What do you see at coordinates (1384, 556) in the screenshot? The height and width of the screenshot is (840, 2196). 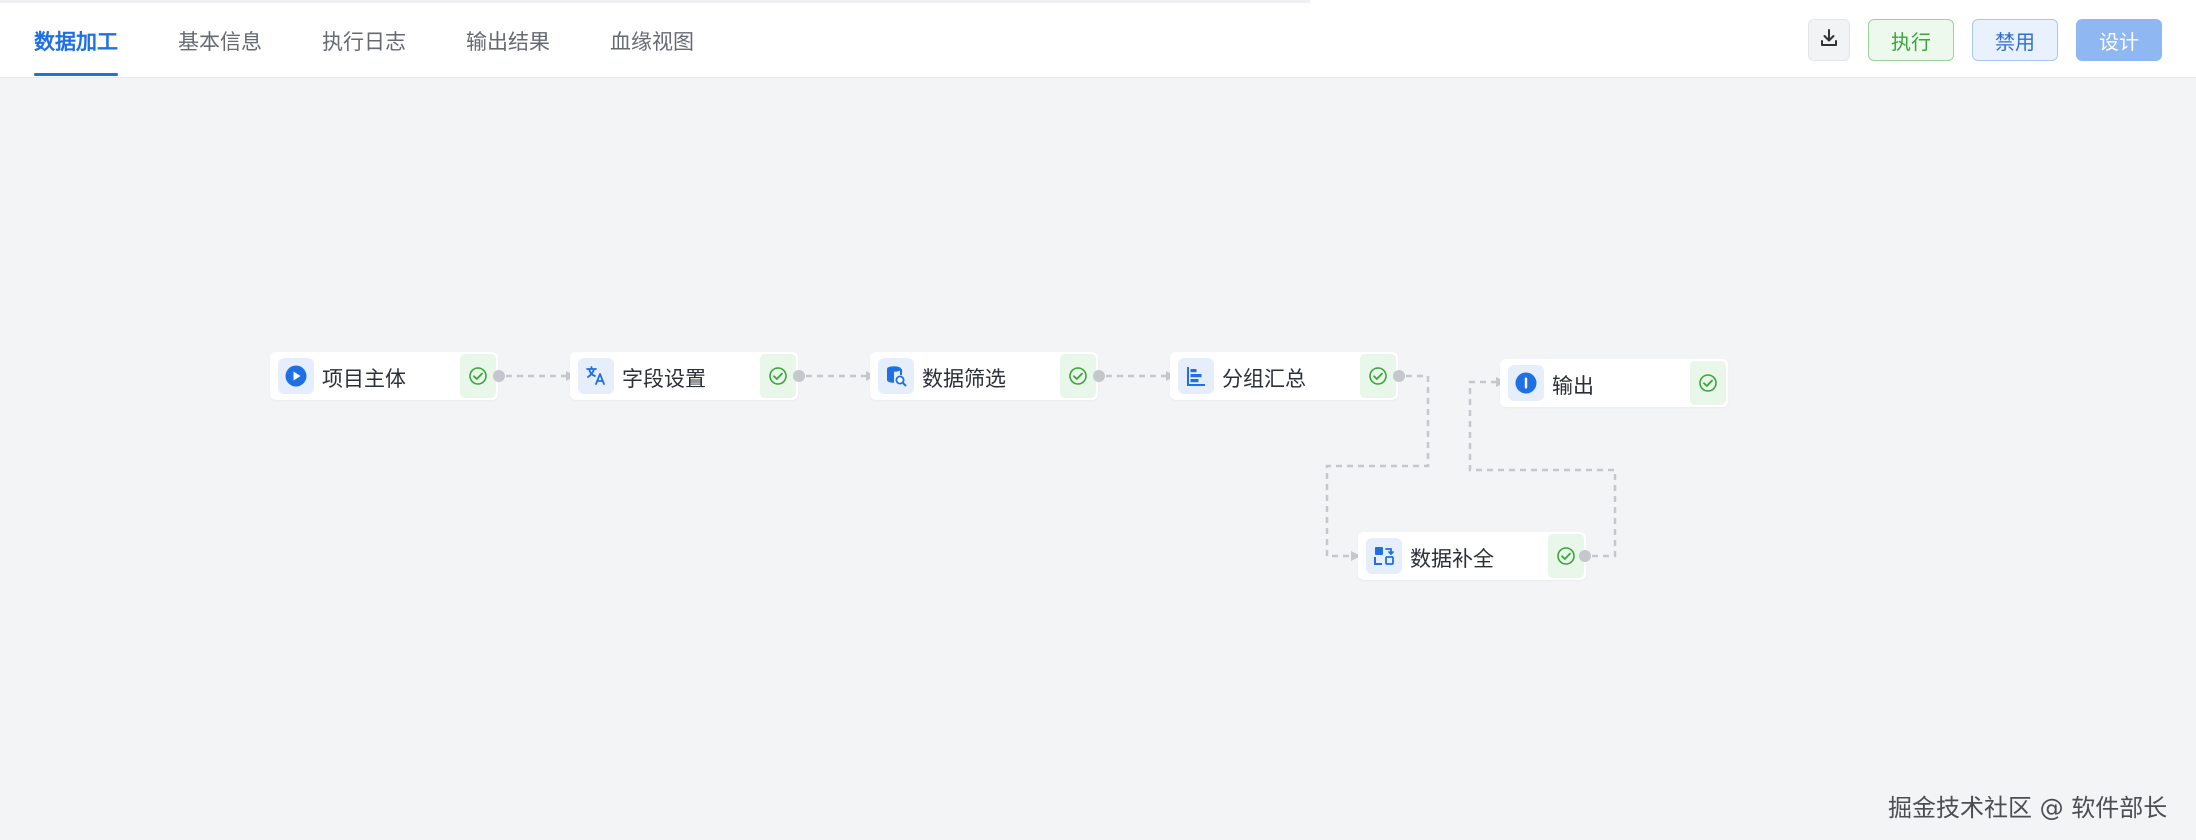 I see `data-complete-icon` at bounding box center [1384, 556].